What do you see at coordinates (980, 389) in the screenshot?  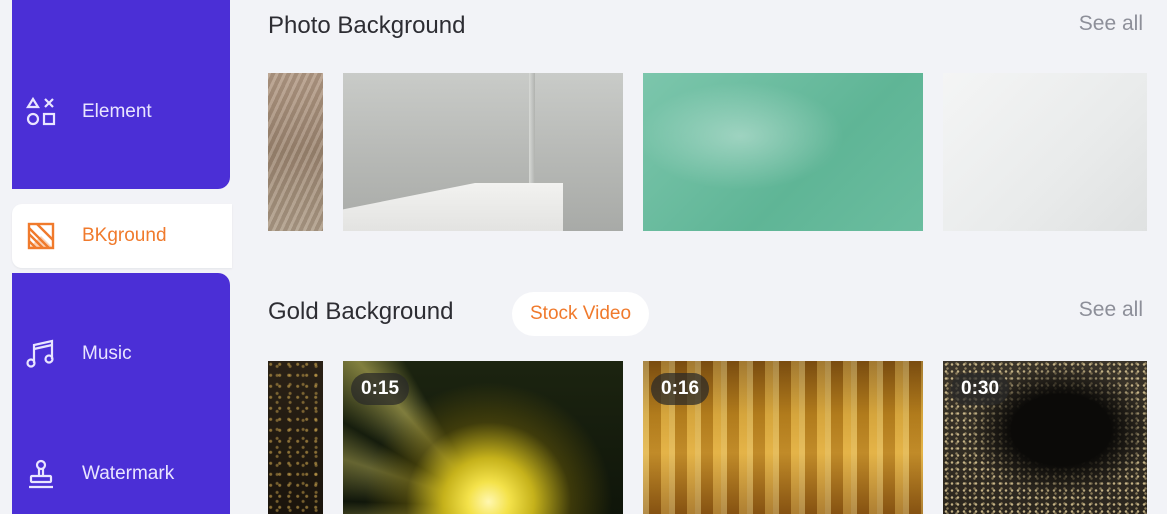 I see `duration-badge: 0:30` at bounding box center [980, 389].